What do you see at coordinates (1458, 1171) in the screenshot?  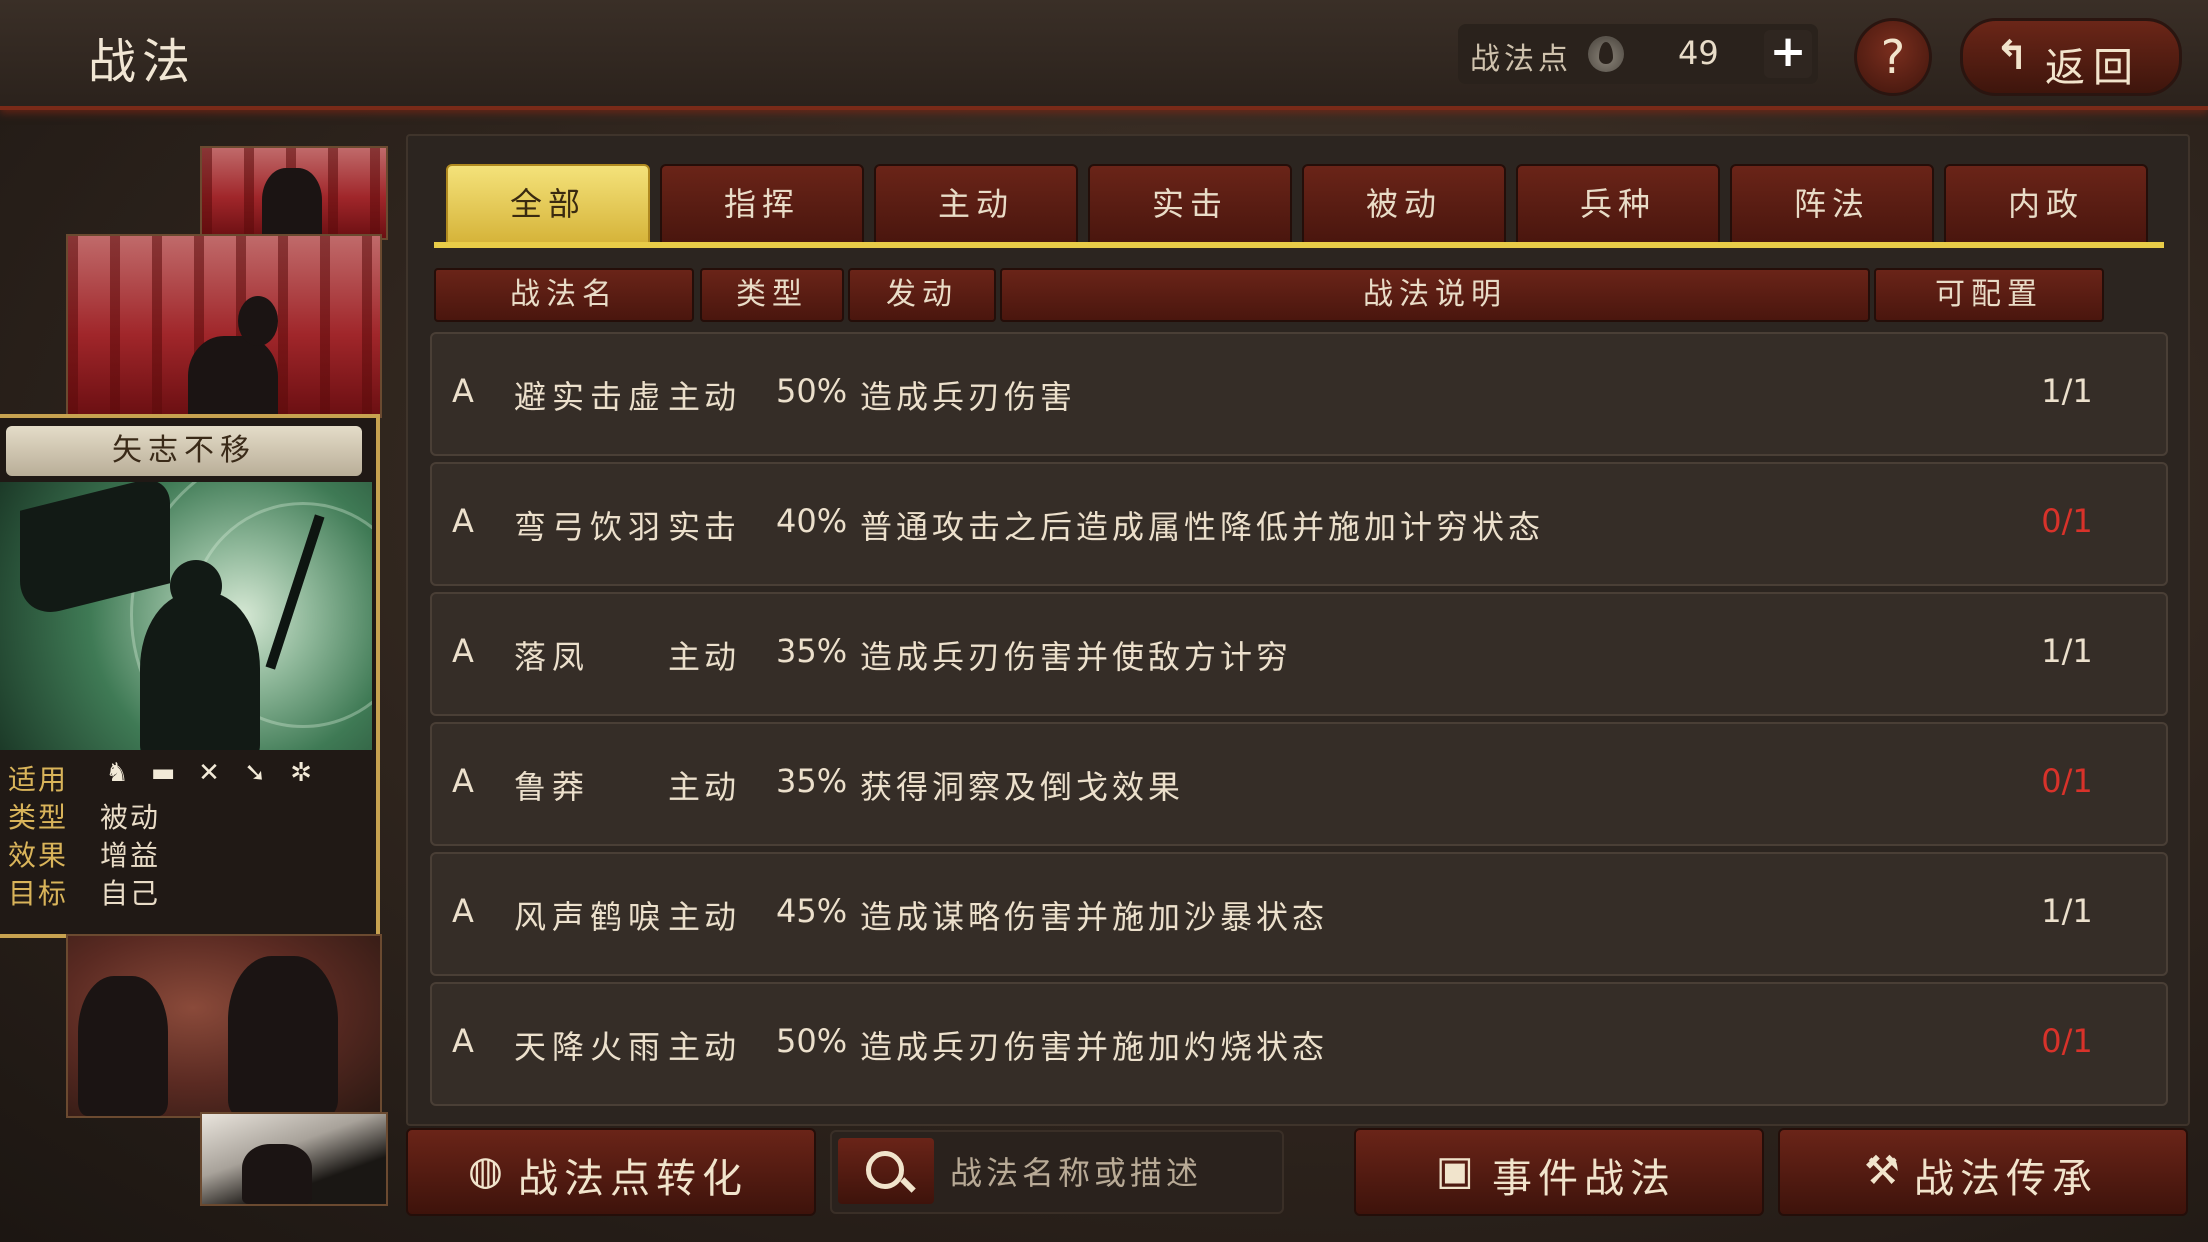 I see `scroll-icon: ▣` at bounding box center [1458, 1171].